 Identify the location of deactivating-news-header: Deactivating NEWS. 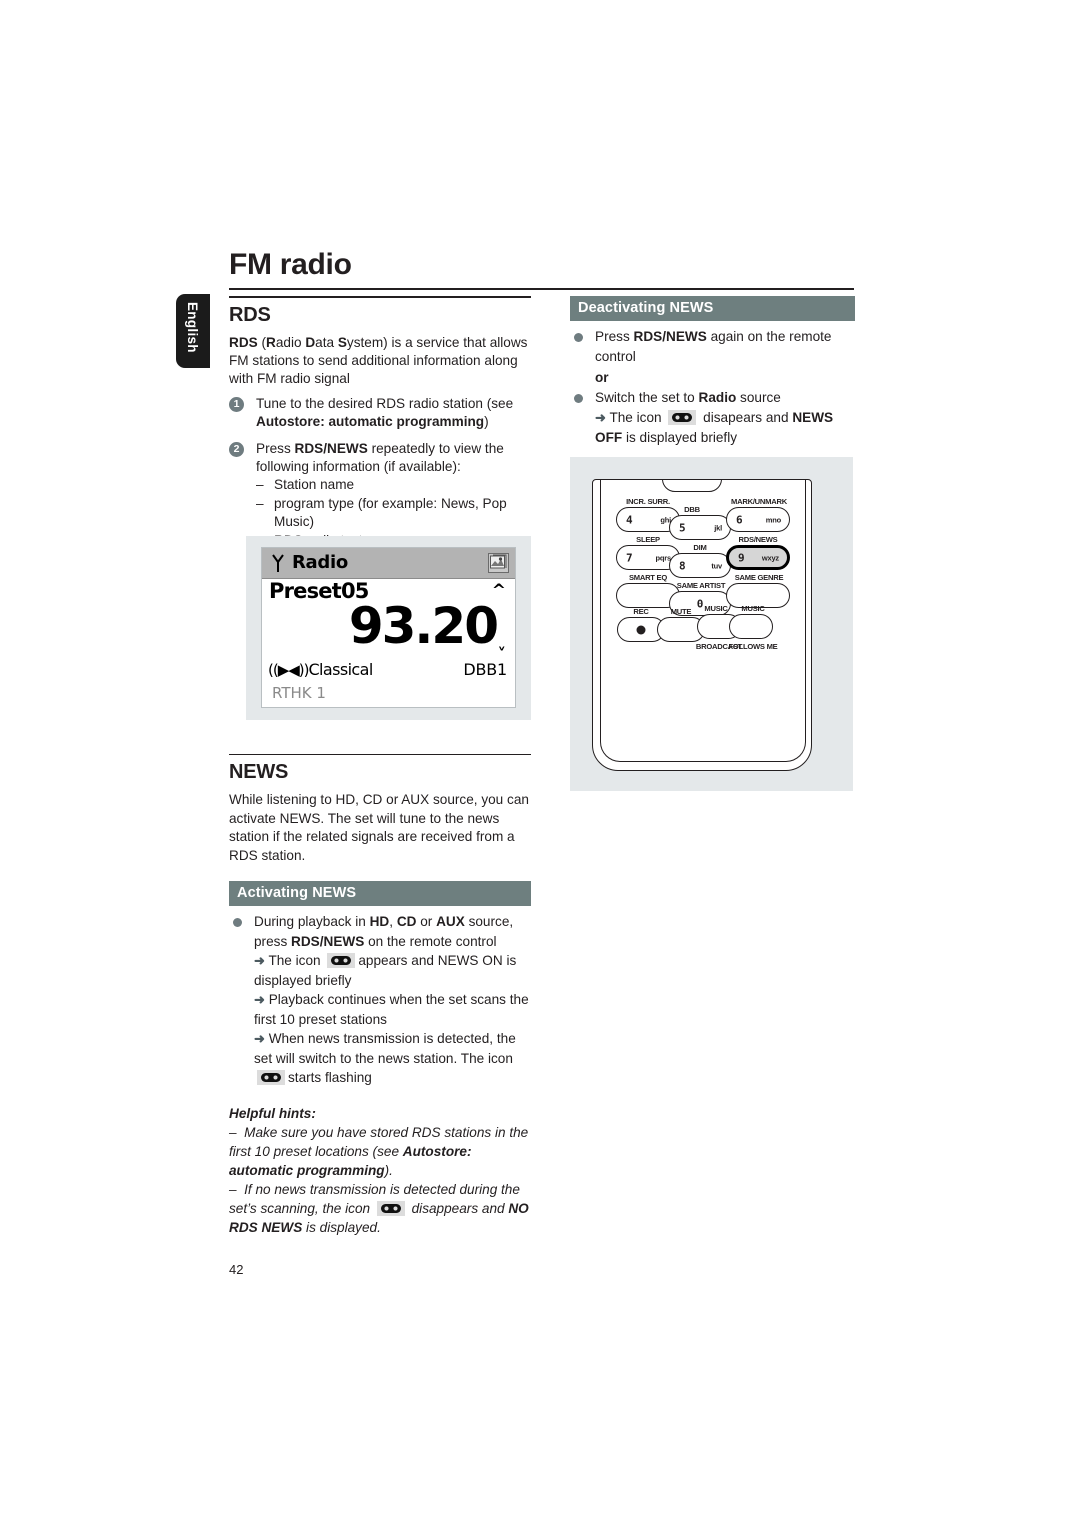
(712, 308).